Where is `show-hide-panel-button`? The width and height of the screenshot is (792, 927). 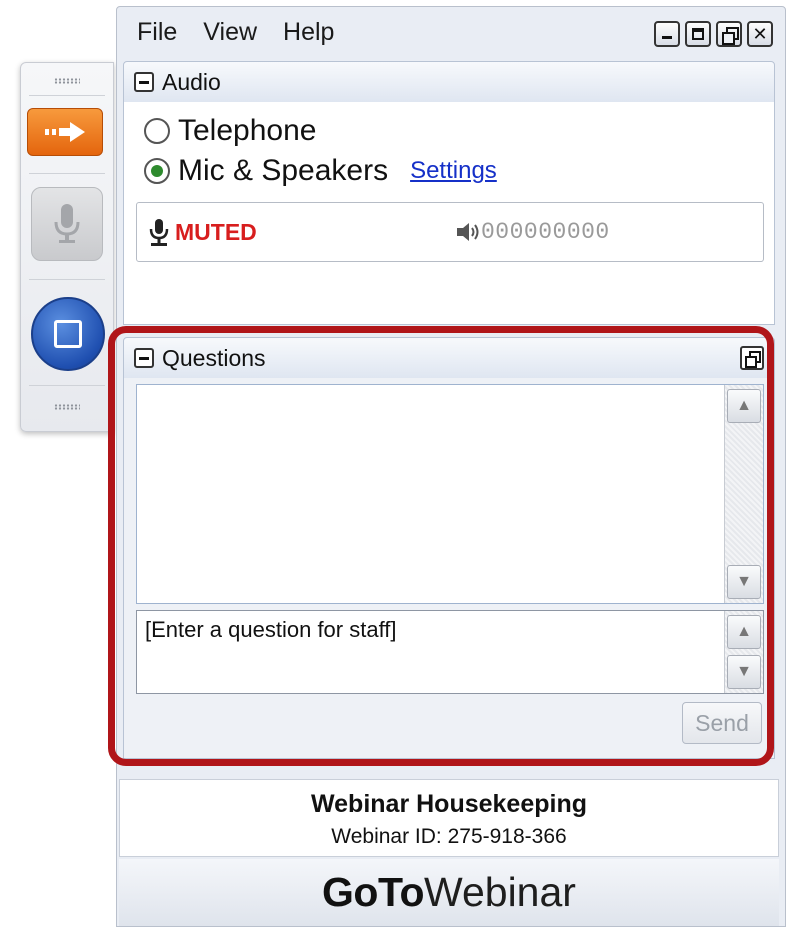 show-hide-panel-button is located at coordinates (65, 132).